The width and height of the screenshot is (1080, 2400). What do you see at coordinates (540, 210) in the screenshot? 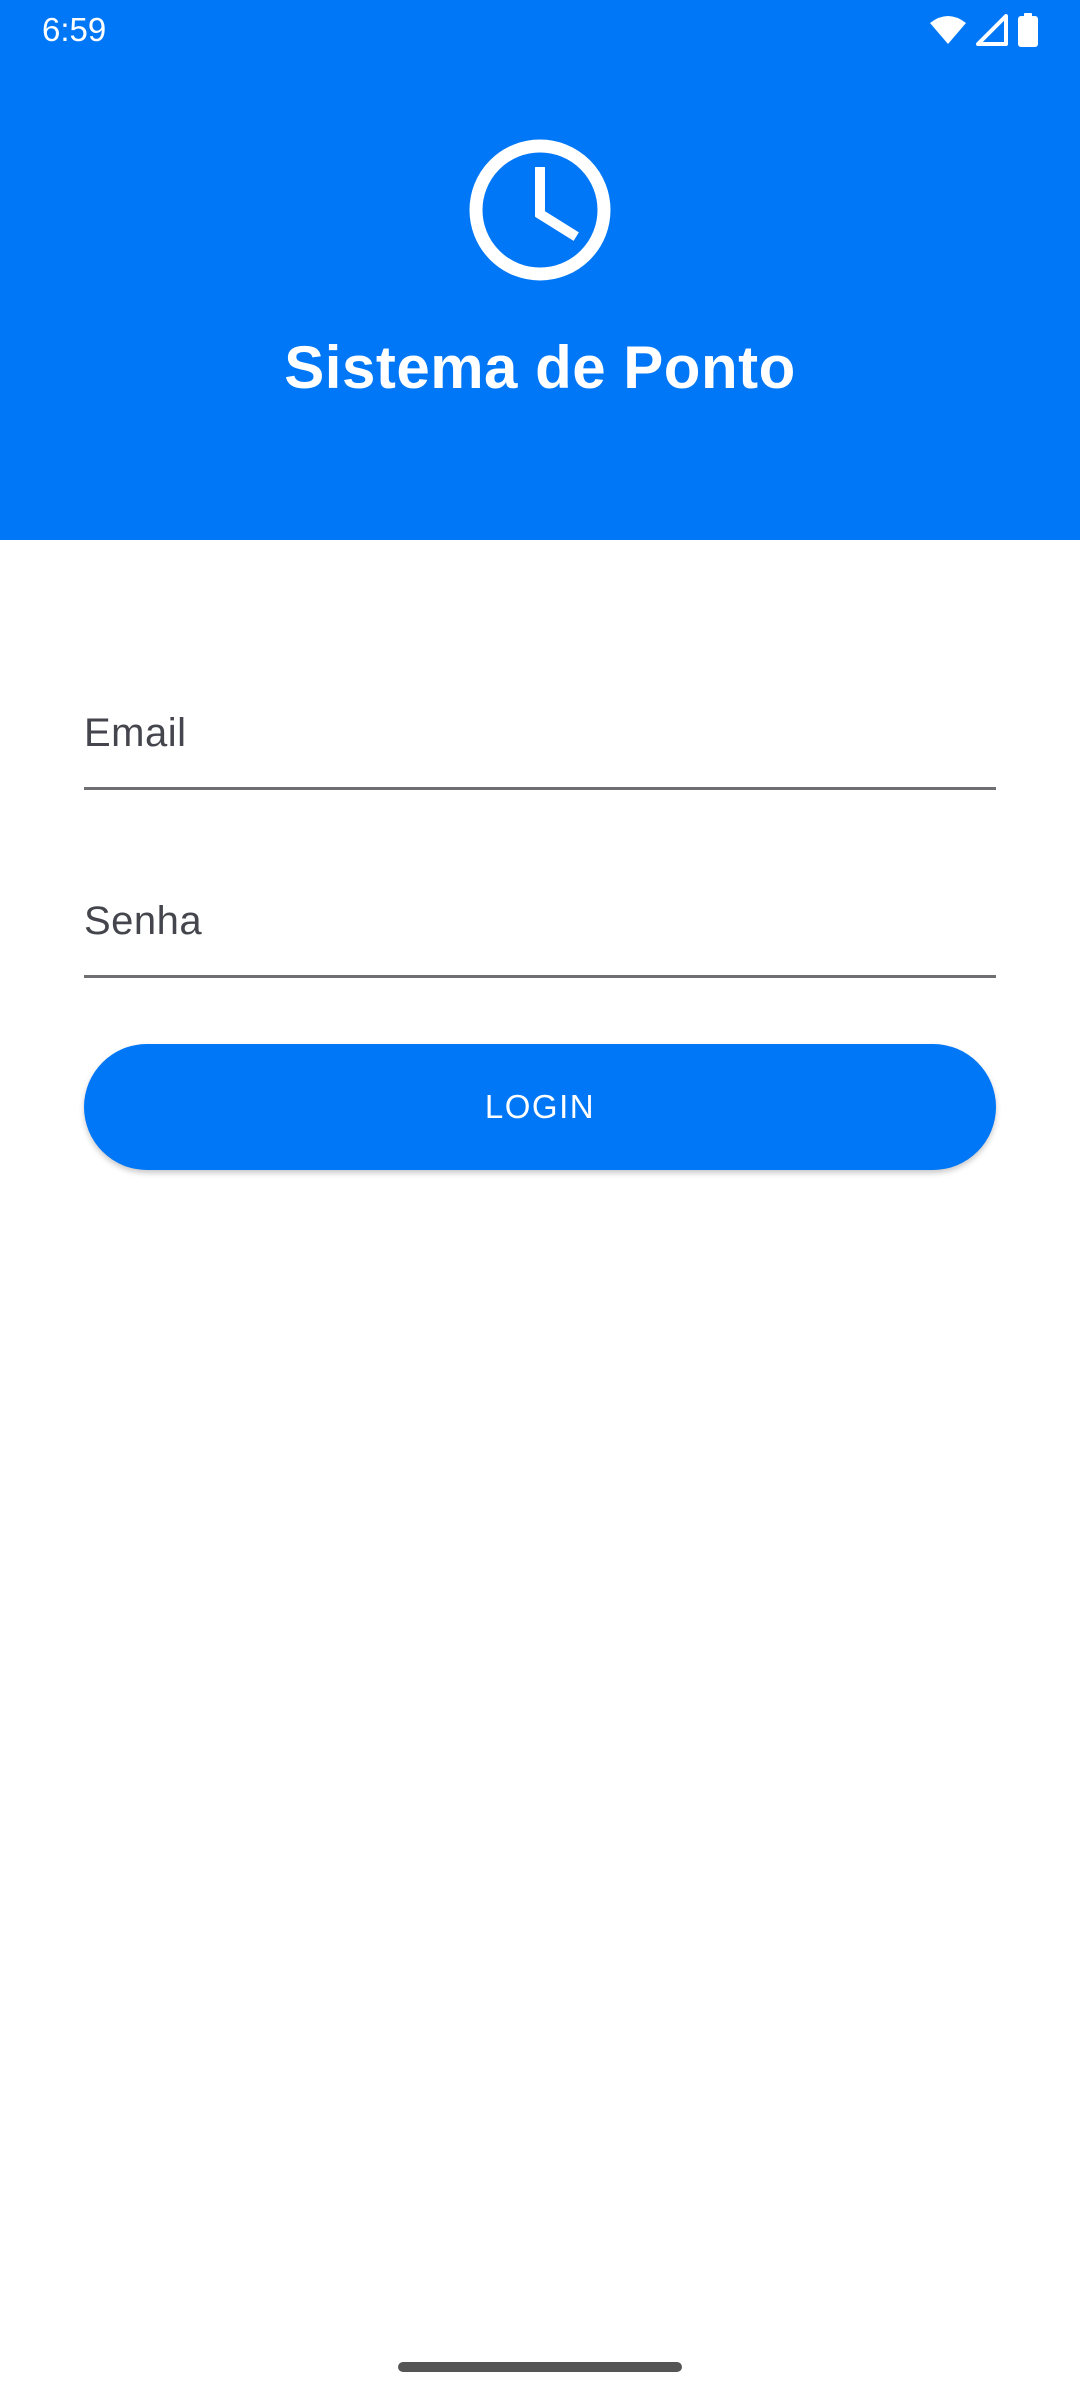
I see `clock-icon` at bounding box center [540, 210].